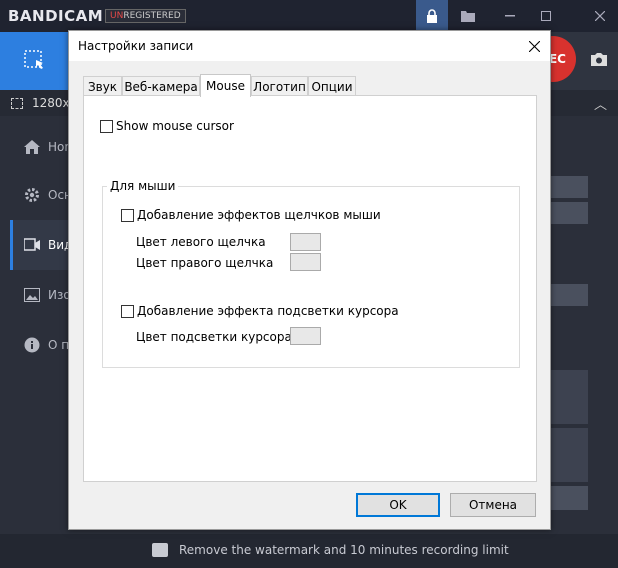 This screenshot has width=618, height=568. Describe the element at coordinates (127, 311) in the screenshot. I see `highlight-checkbox` at that location.